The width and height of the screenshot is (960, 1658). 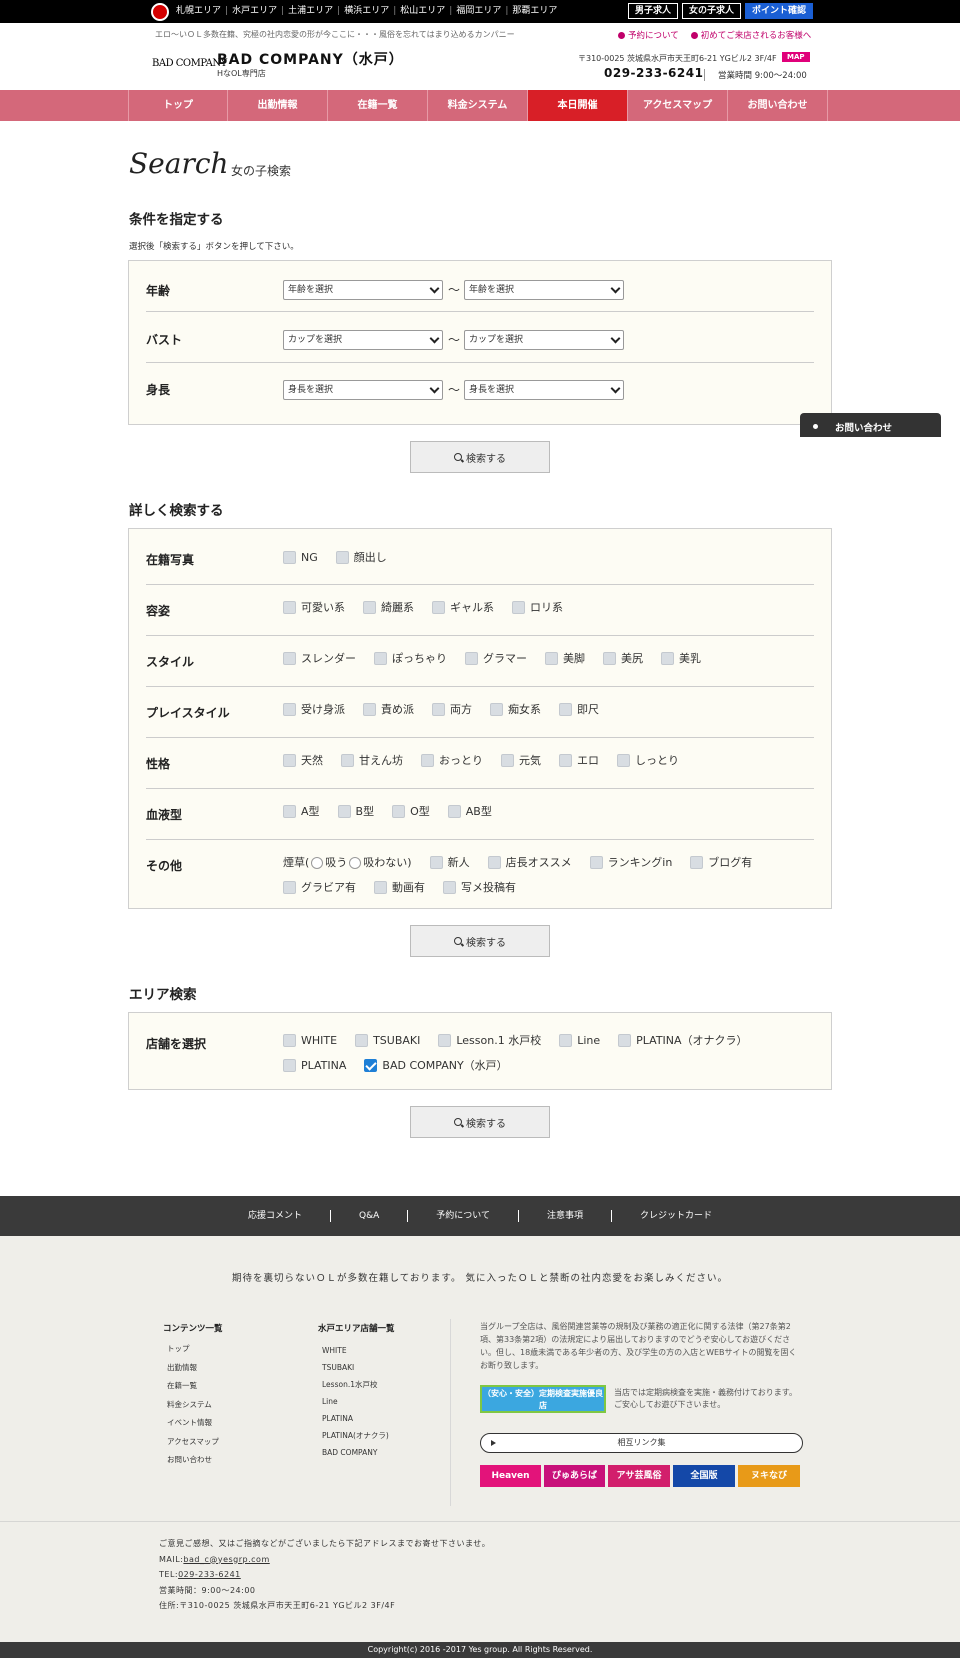 I want to click on footer-store-platina: PLATINA, so click(x=355, y=1418).